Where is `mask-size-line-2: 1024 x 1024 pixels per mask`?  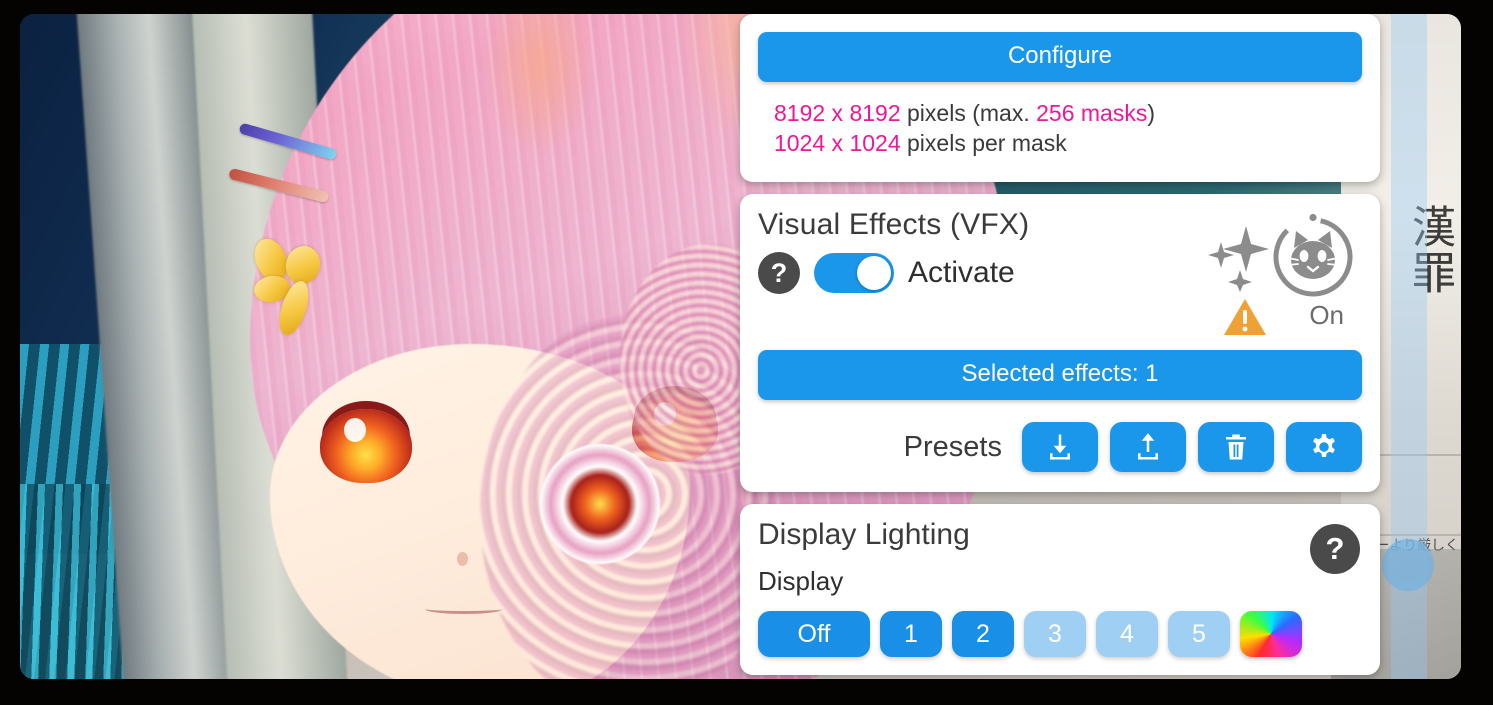 mask-size-line-2: 1024 x 1024 pixels per mask is located at coordinates (1068, 143).